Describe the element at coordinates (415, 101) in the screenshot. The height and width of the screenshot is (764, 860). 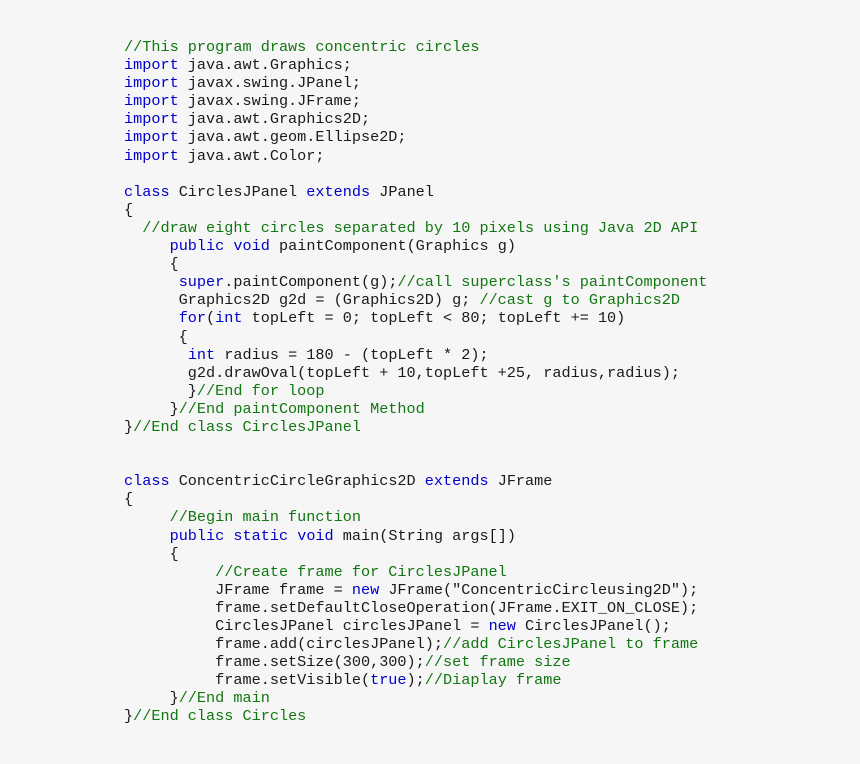
I see `code-line: import javax.swing.JFrame;` at that location.